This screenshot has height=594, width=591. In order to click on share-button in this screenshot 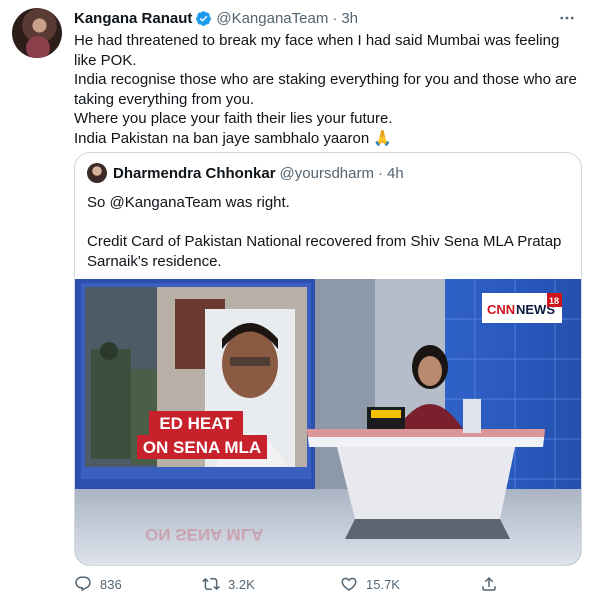, I will do `click(493, 584)`.